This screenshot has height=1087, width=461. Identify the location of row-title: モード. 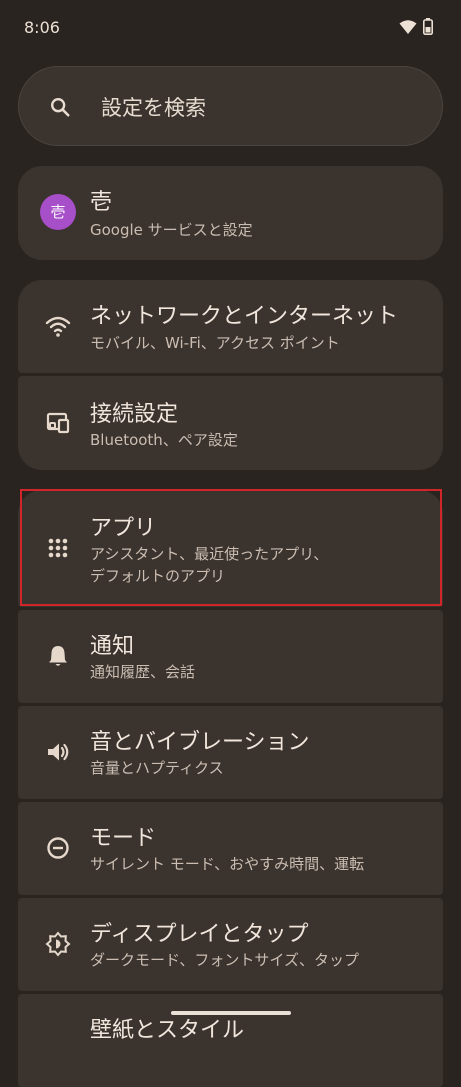
(123, 838).